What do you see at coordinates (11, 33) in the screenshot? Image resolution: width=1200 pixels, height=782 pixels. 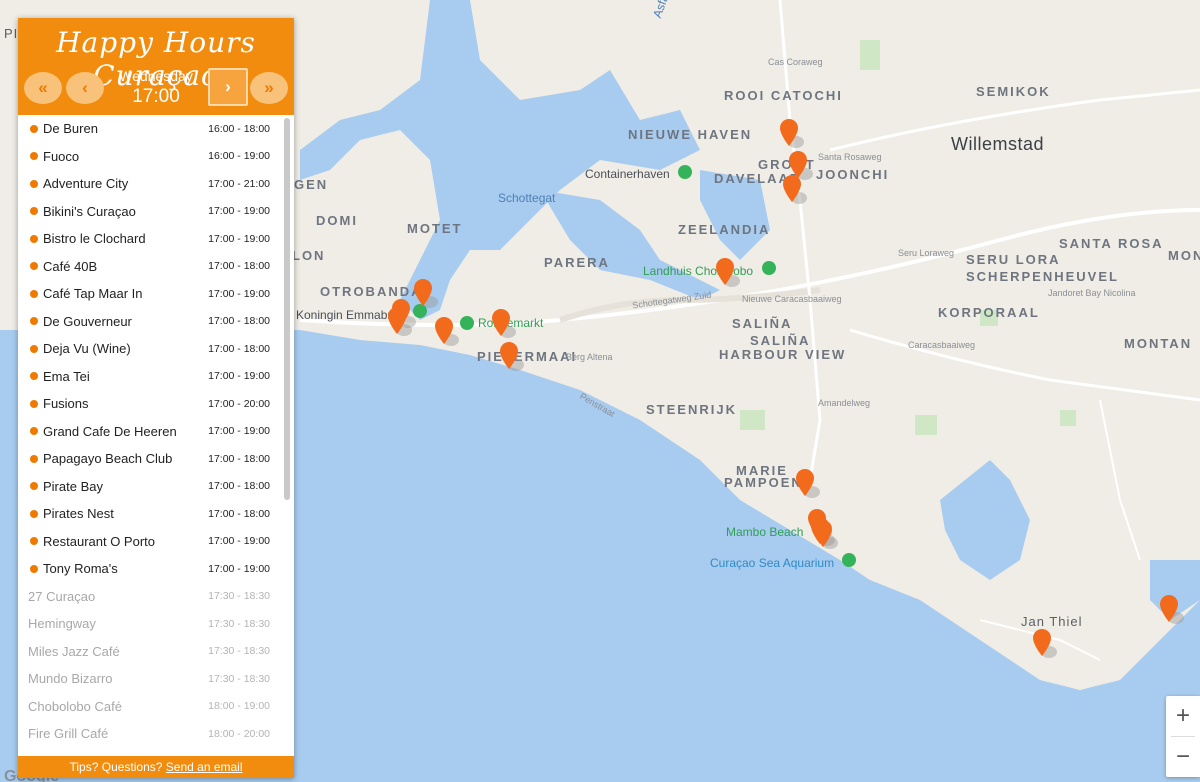 I see `map-label-pi: PI` at bounding box center [11, 33].